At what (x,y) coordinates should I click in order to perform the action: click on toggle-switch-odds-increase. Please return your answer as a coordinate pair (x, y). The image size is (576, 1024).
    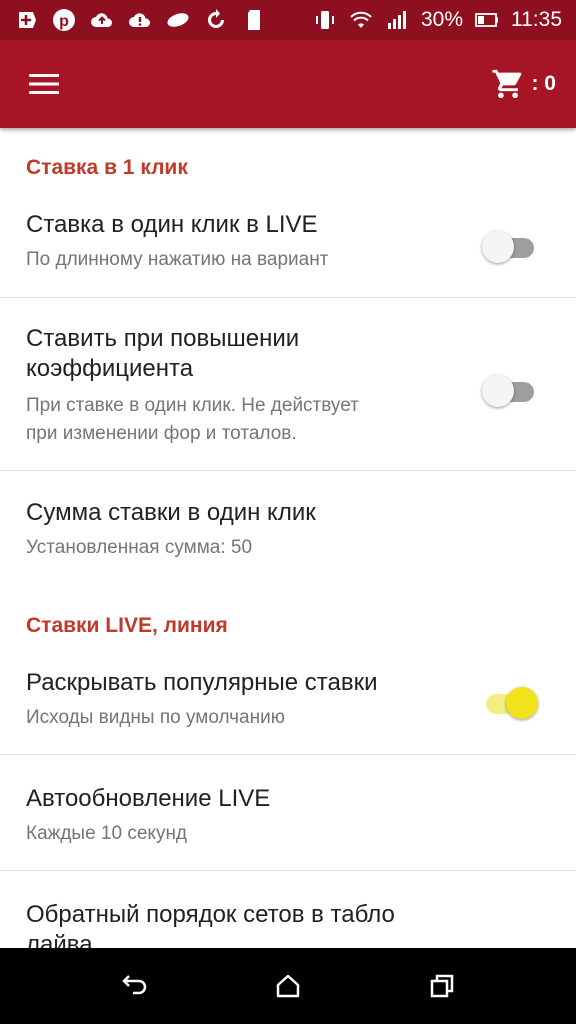
    Looking at the image, I should click on (510, 389).